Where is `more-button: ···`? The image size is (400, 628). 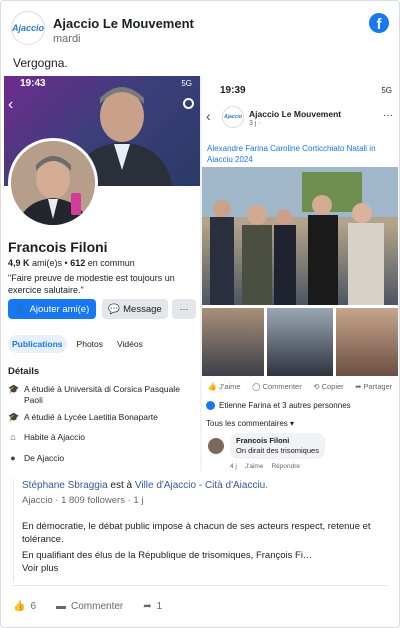 more-button: ··· is located at coordinates (184, 309).